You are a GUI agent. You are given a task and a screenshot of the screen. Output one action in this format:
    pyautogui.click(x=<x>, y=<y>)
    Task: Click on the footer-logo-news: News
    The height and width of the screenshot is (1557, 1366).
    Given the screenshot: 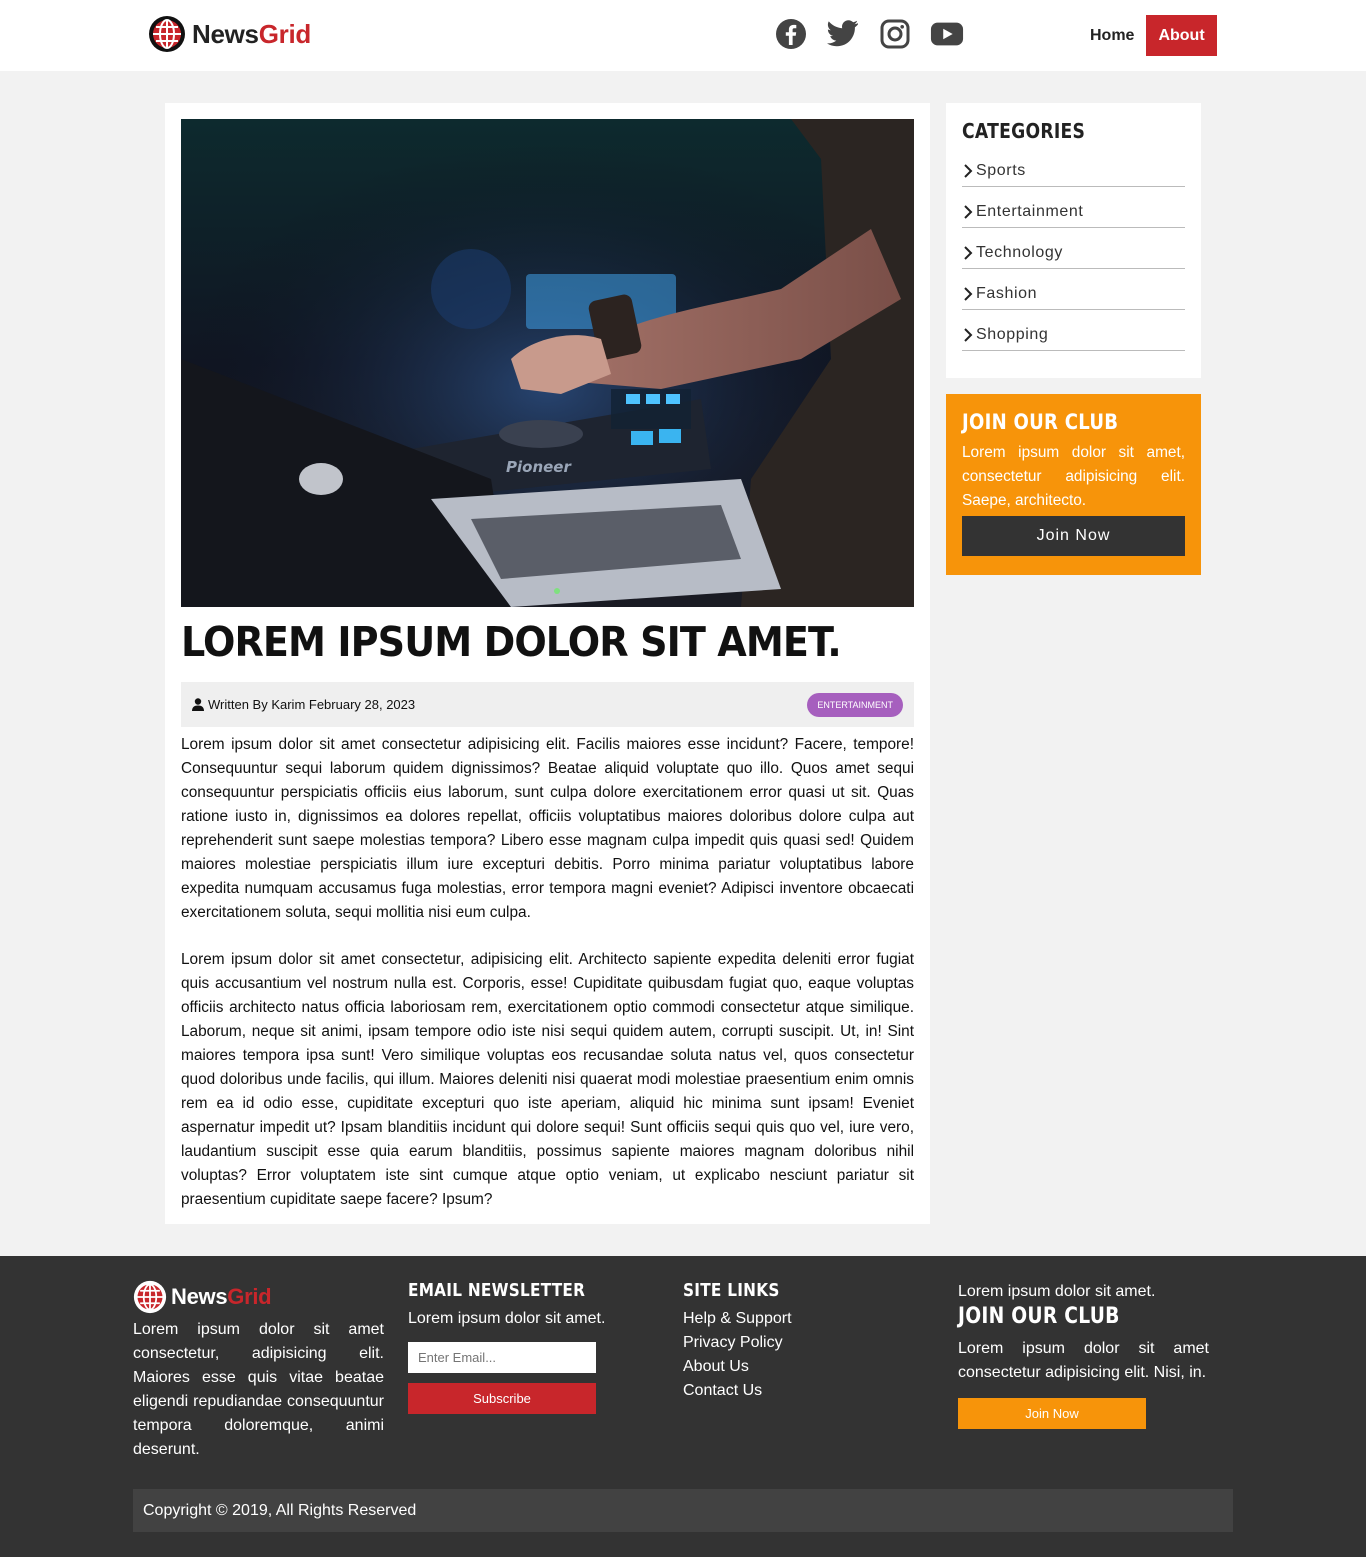 What is the action you would take?
    pyautogui.click(x=199, y=1296)
    